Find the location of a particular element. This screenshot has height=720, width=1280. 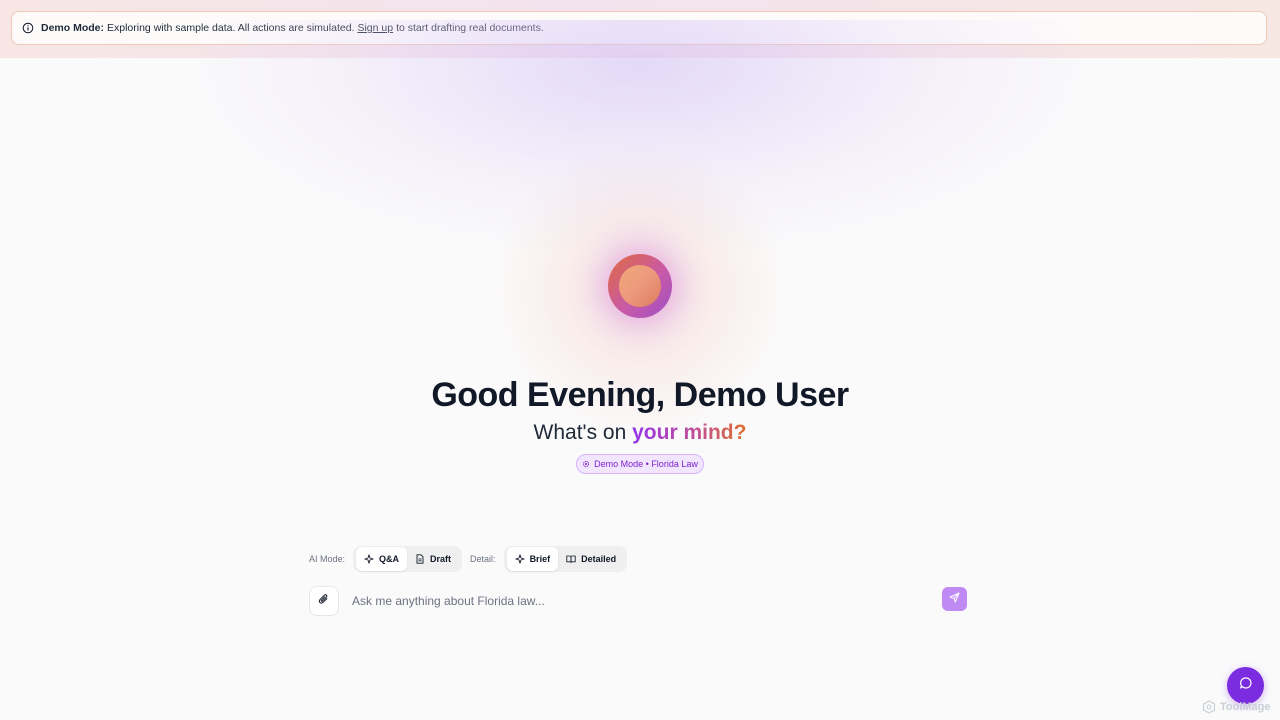

greeting-subtitle: What's on your mind? is located at coordinates (640, 433).